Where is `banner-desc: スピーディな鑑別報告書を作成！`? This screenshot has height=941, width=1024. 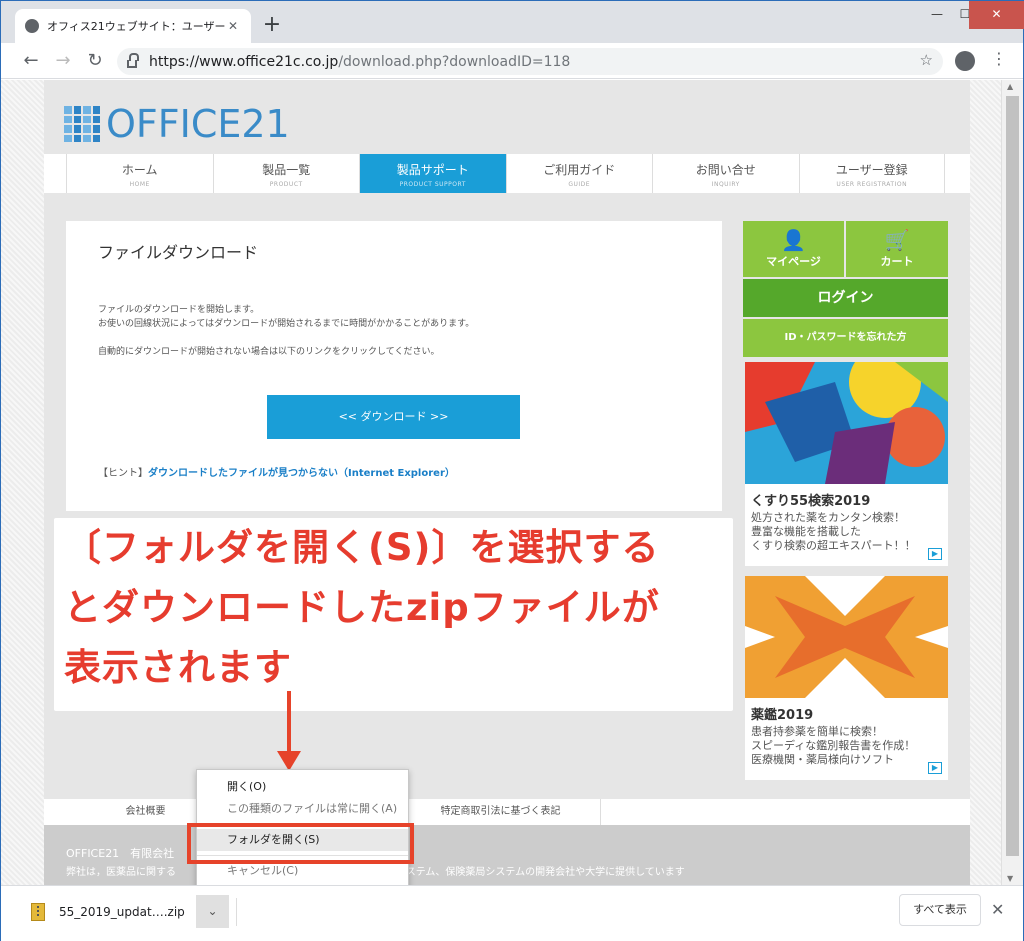 banner-desc: スピーディな鑑別報告書を作成！ is located at coordinates (833, 745).